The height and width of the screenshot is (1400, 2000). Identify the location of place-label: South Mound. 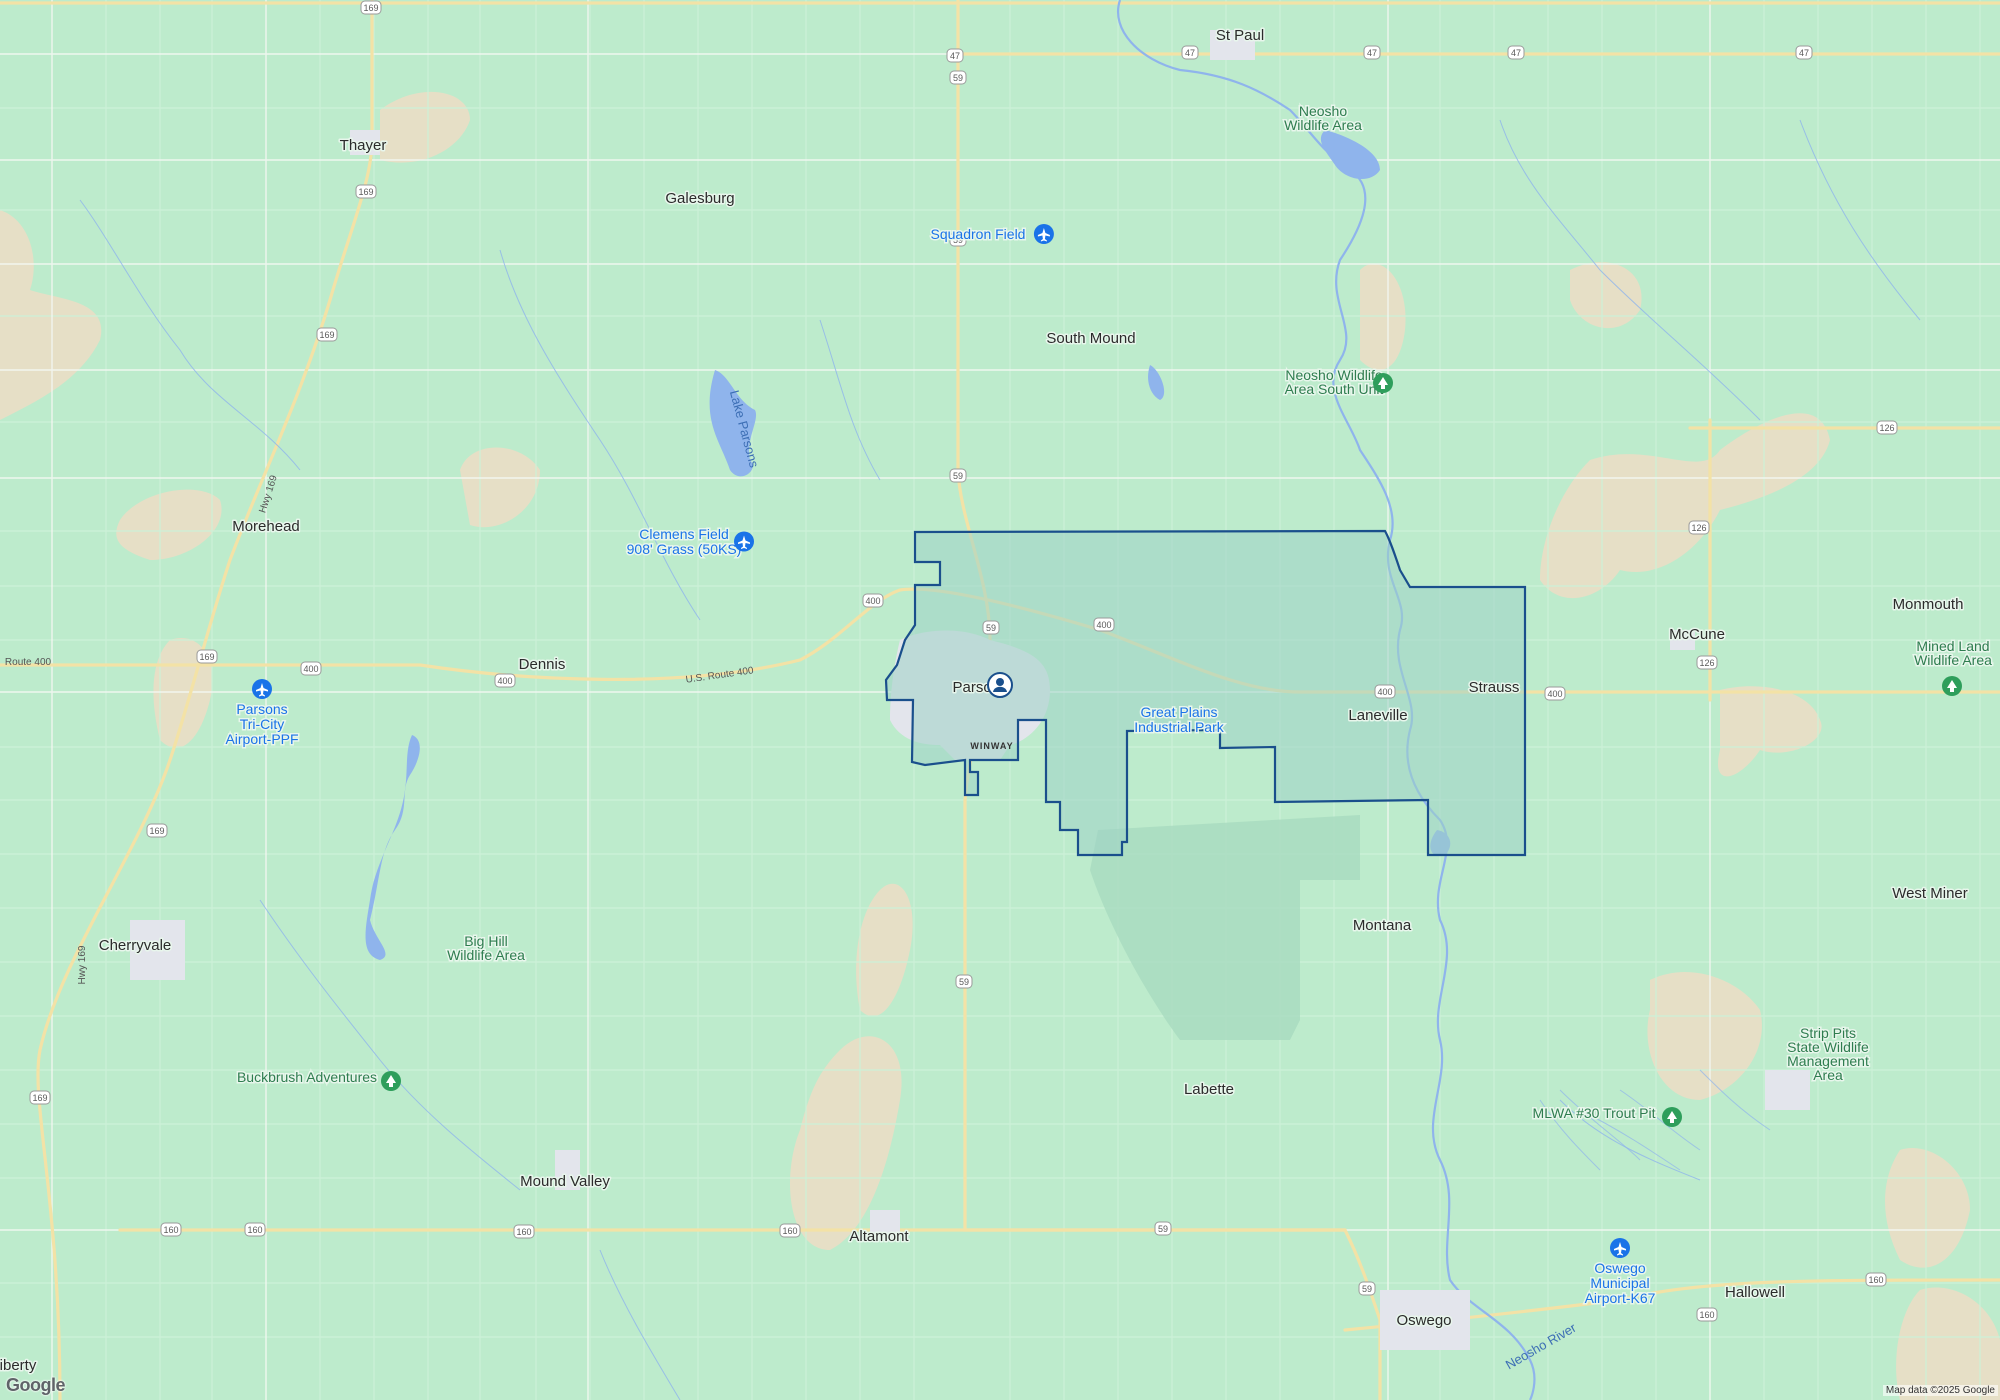
(1091, 339).